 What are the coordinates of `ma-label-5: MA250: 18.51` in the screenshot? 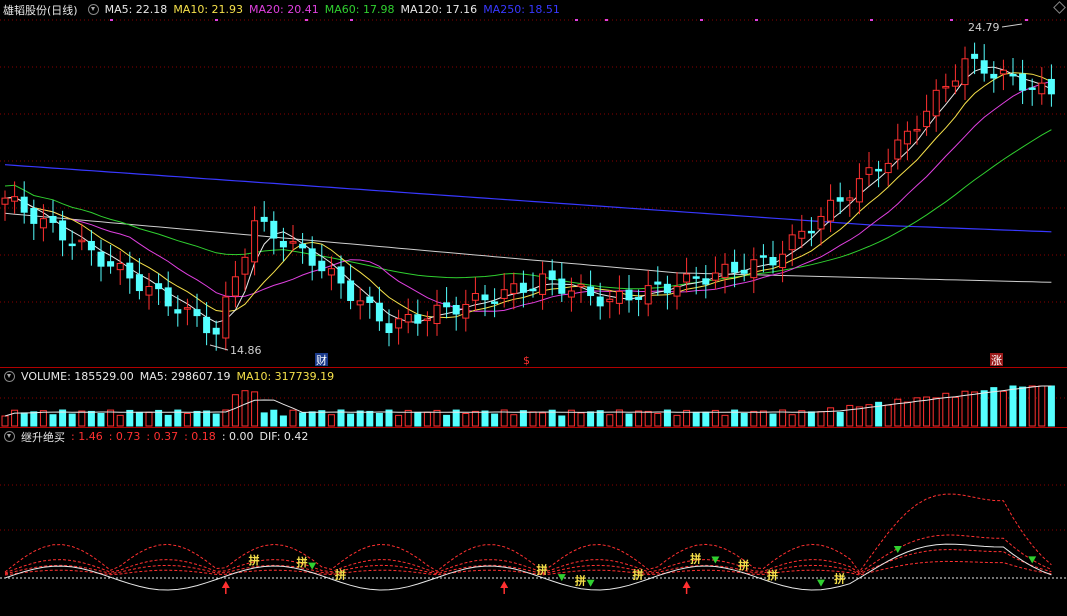 It's located at (521, 9).